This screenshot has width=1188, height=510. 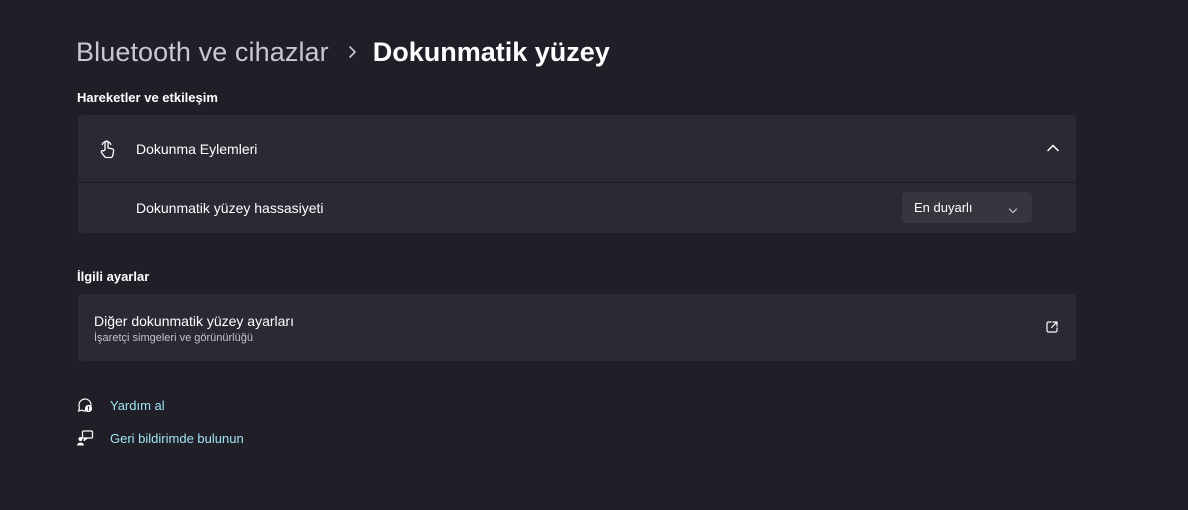 What do you see at coordinates (194, 321) in the screenshot?
I see `other-touchpad-settings-title: Diğer dokunmatik yüzey ayarları` at bounding box center [194, 321].